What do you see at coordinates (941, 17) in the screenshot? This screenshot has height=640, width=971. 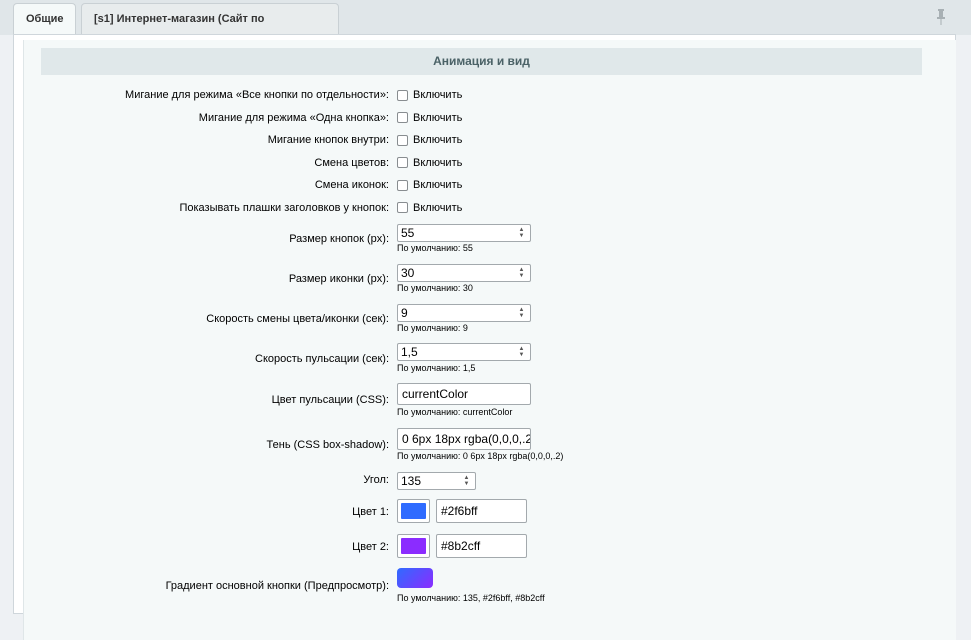 I see `pin-icon` at bounding box center [941, 17].